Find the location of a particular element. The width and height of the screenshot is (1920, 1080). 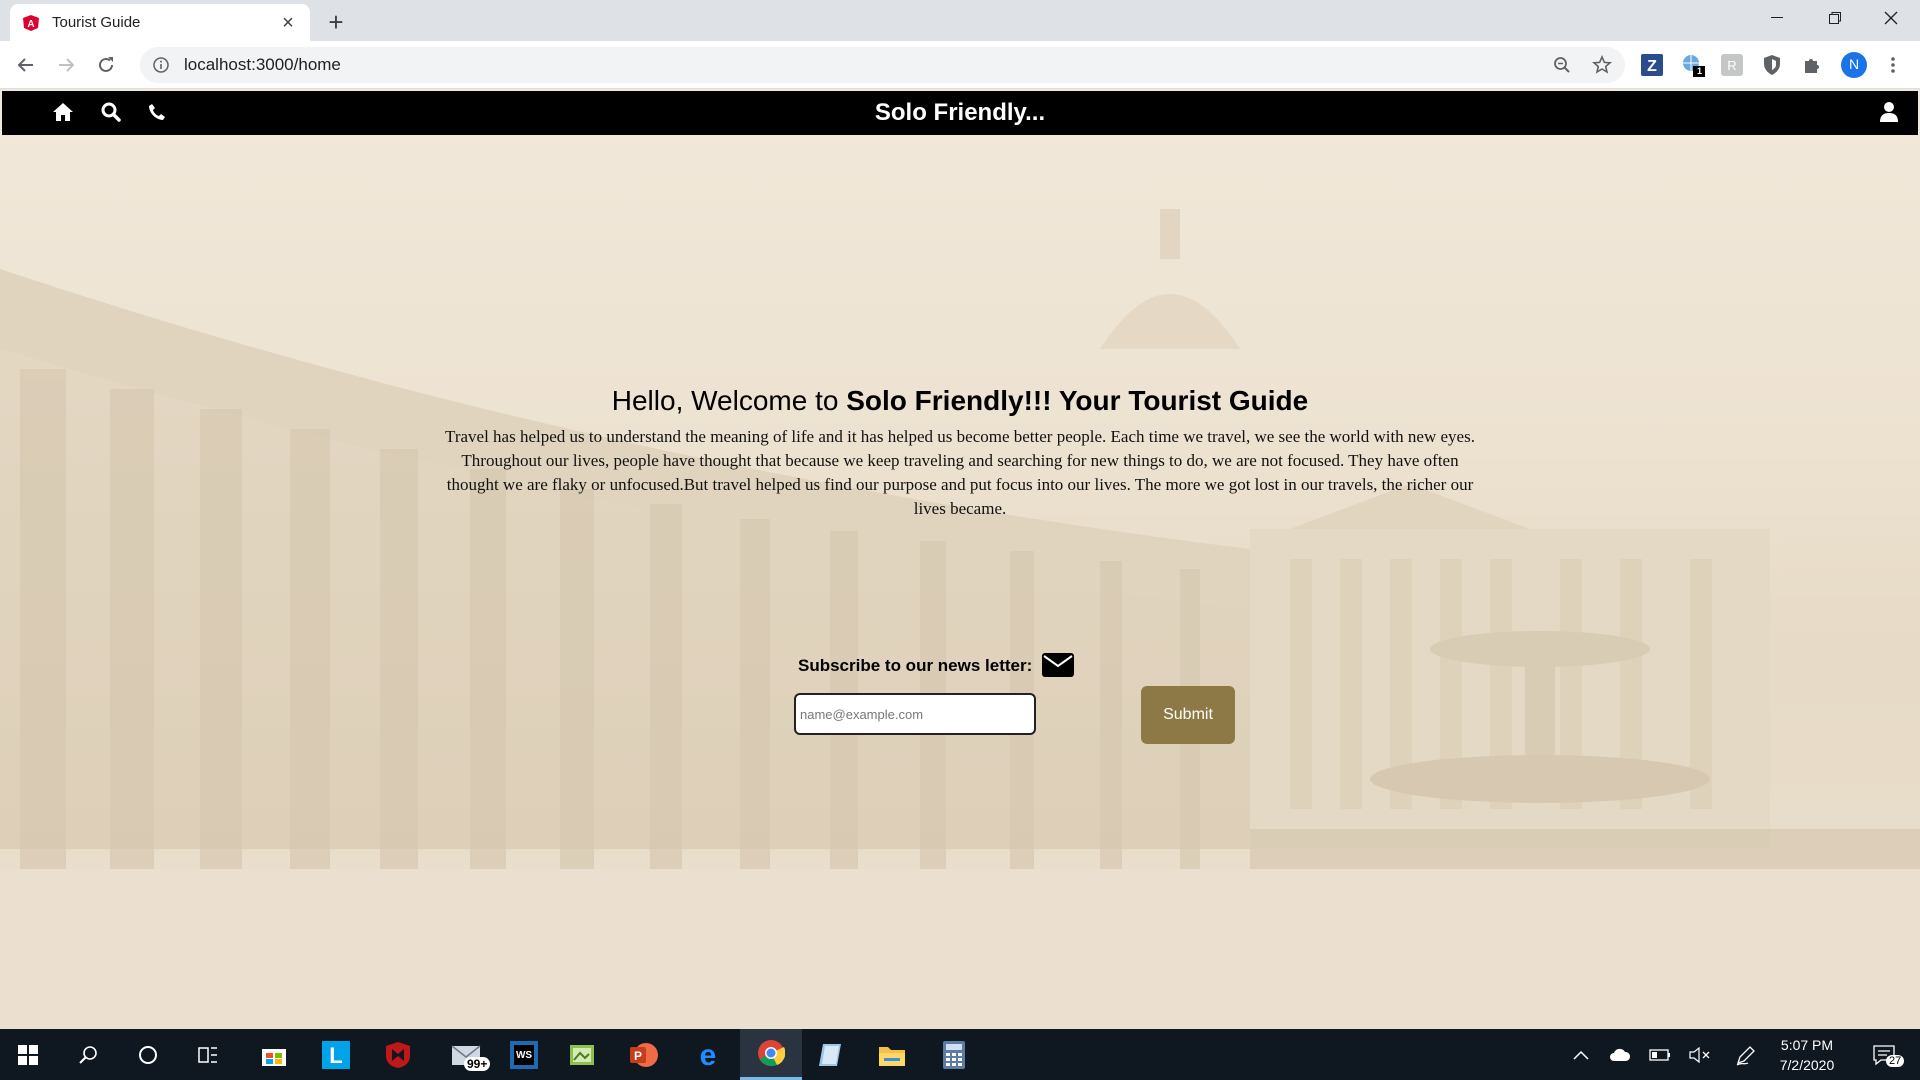

onedrive-icon is located at coordinates (1620, 1054).